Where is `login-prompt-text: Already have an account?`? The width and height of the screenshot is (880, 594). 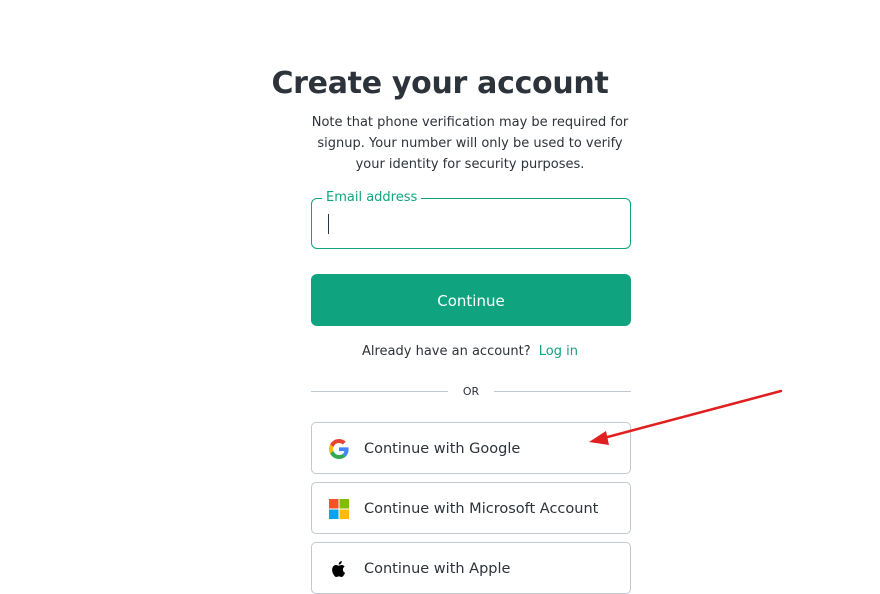 login-prompt-text: Already have an account? is located at coordinates (446, 351).